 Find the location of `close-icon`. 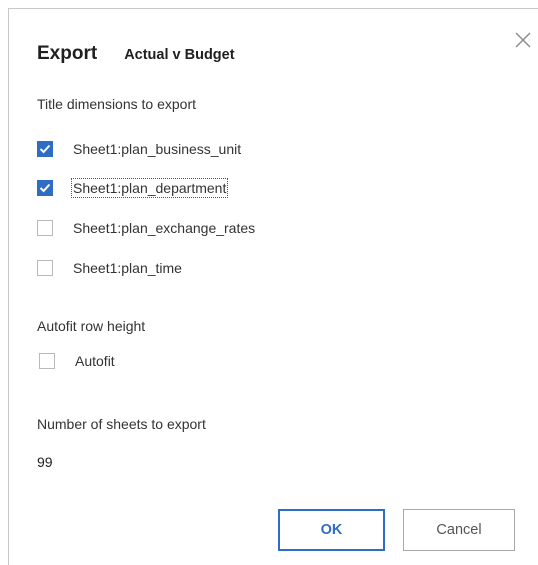

close-icon is located at coordinates (523, 40).